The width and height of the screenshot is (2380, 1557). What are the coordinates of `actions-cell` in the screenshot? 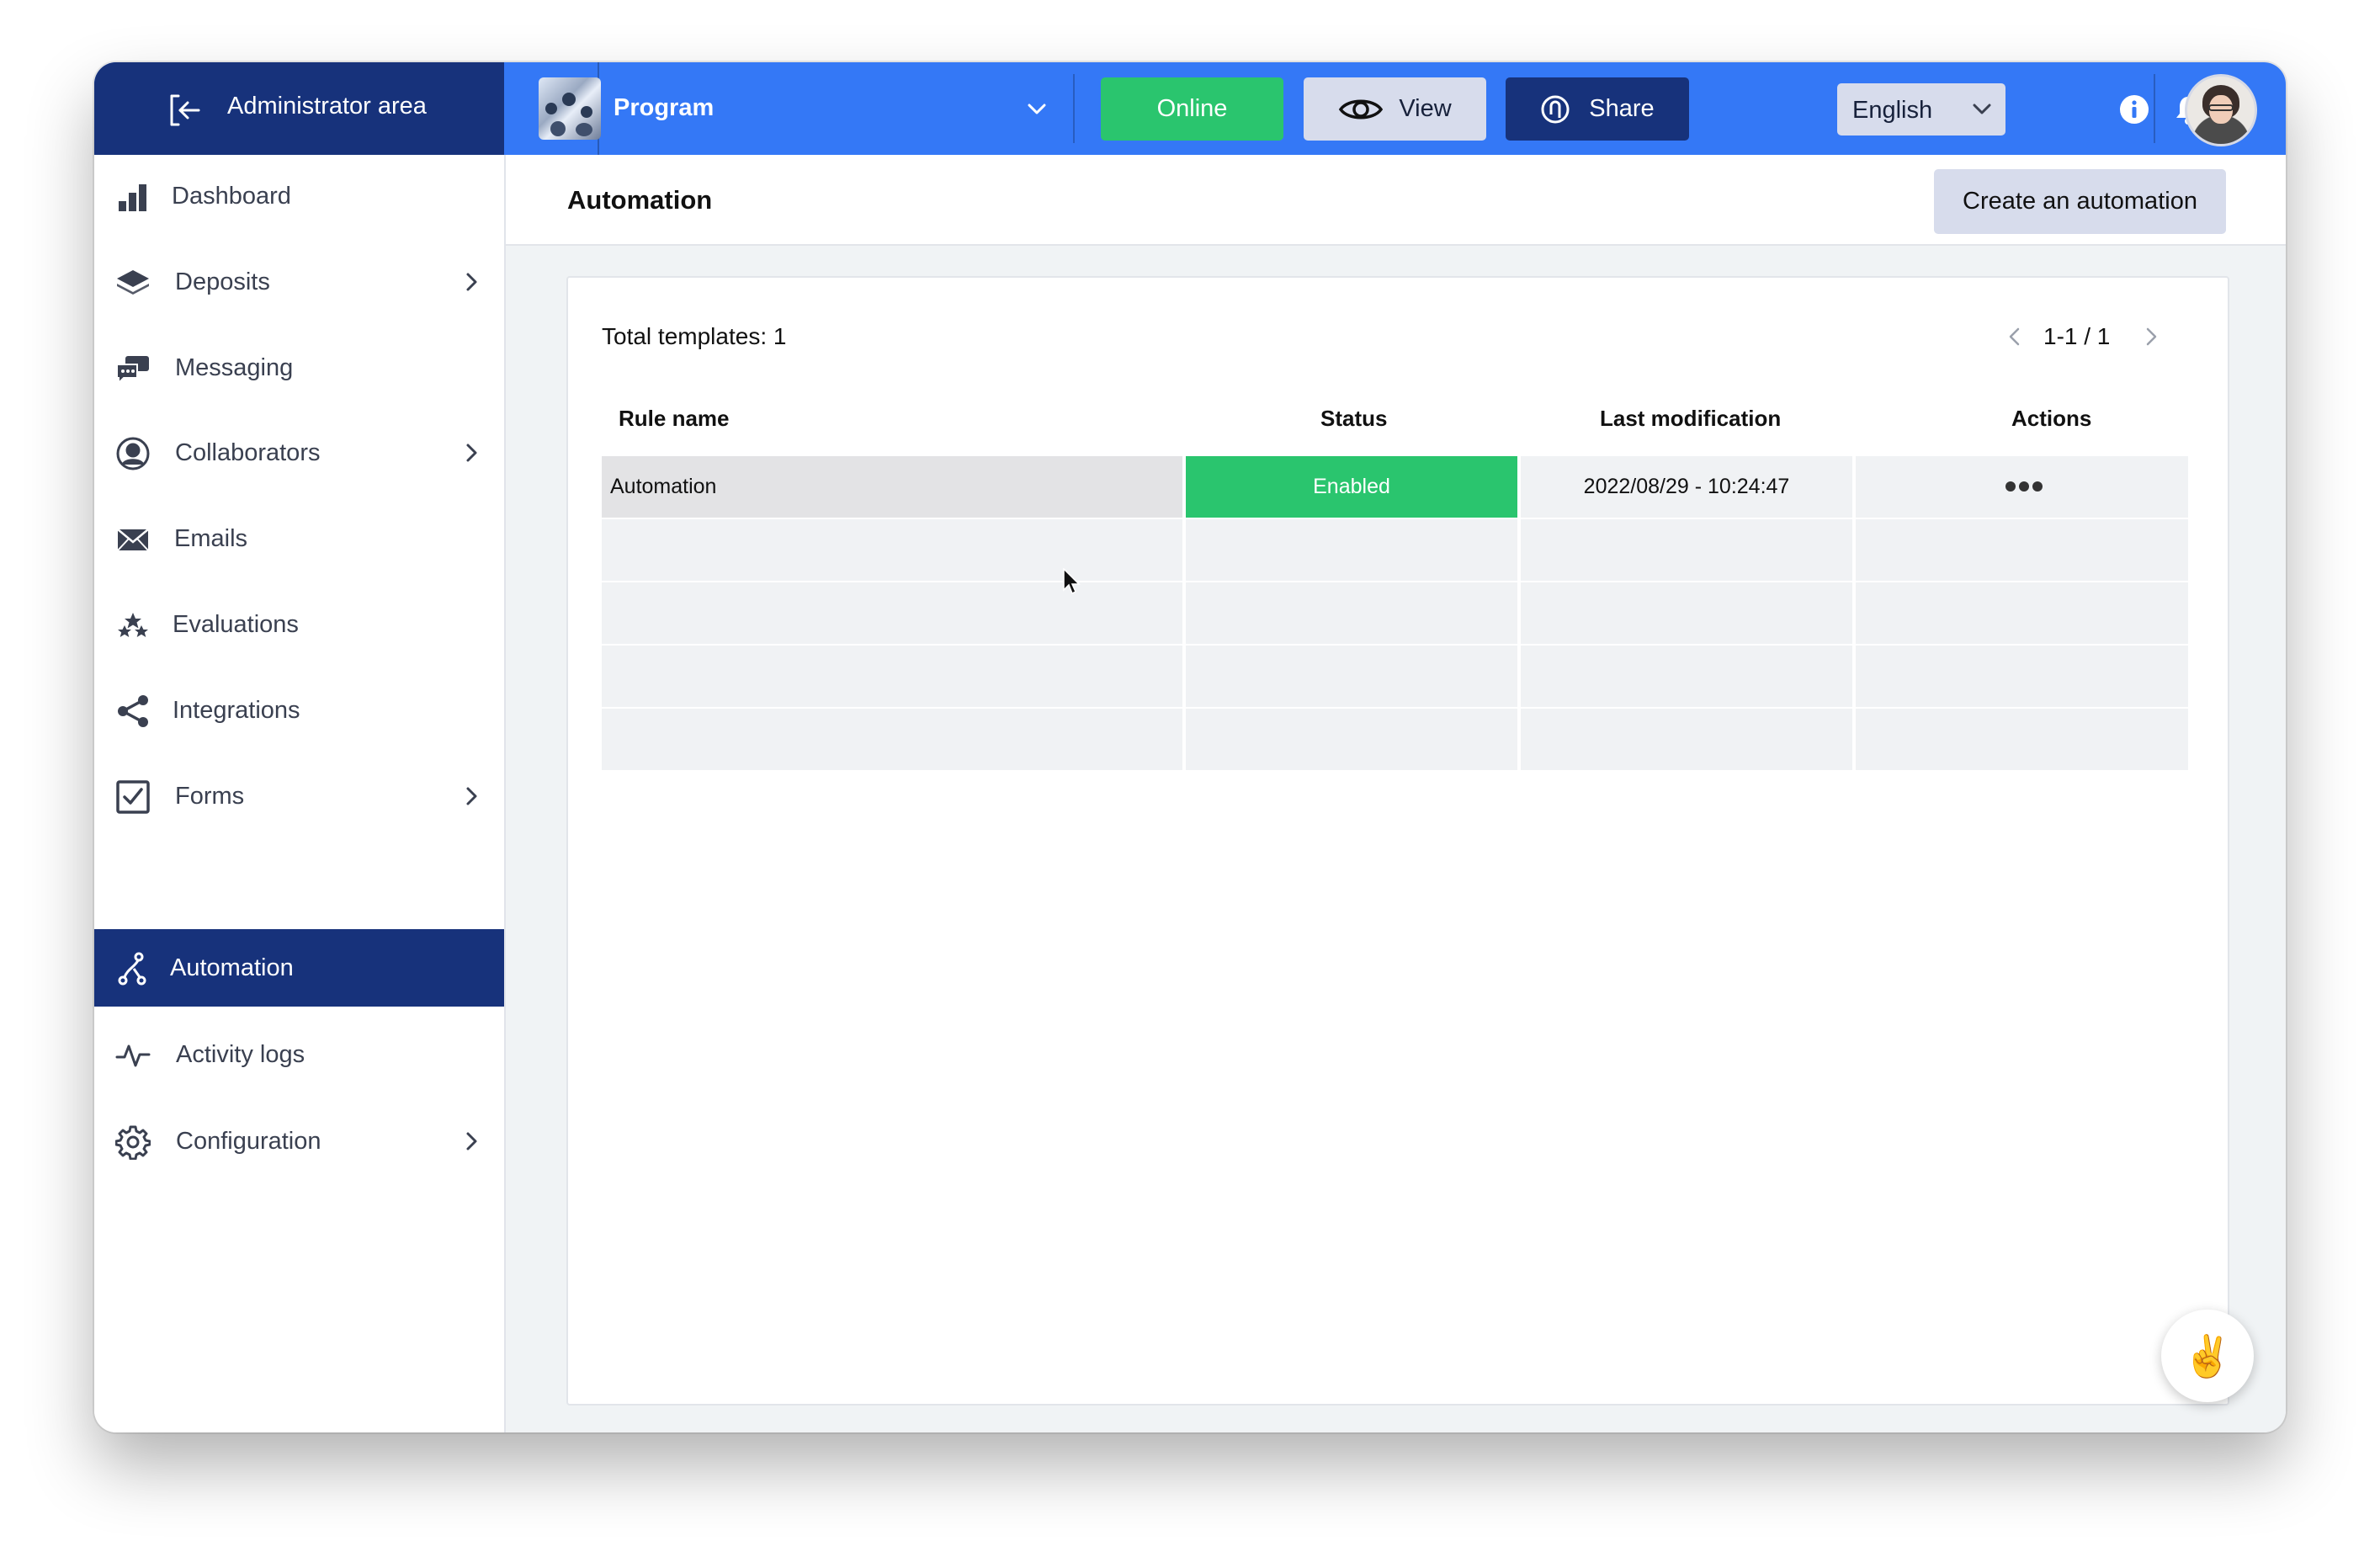 It's located at (2022, 487).